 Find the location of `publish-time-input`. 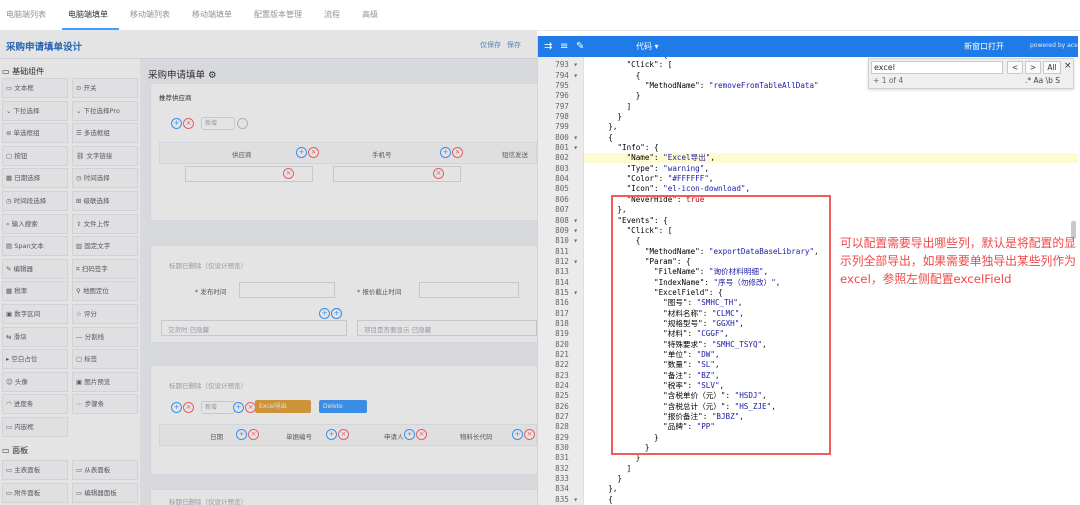

publish-time-input is located at coordinates (287, 290).